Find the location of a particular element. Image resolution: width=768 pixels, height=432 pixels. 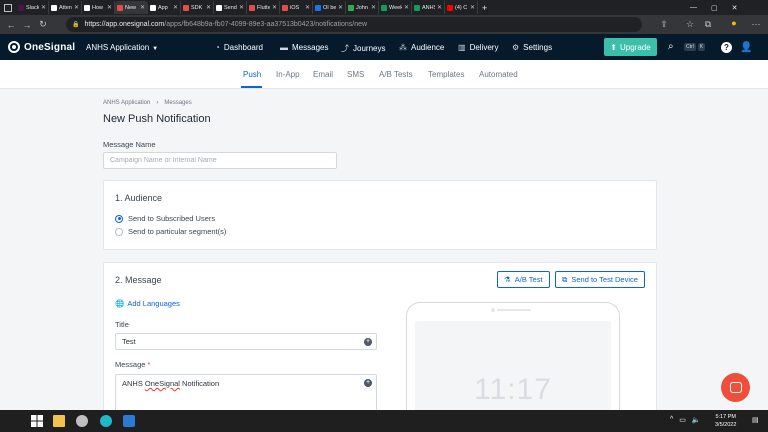

app-selector: ANHS Application ▼ is located at coordinates (122, 47).